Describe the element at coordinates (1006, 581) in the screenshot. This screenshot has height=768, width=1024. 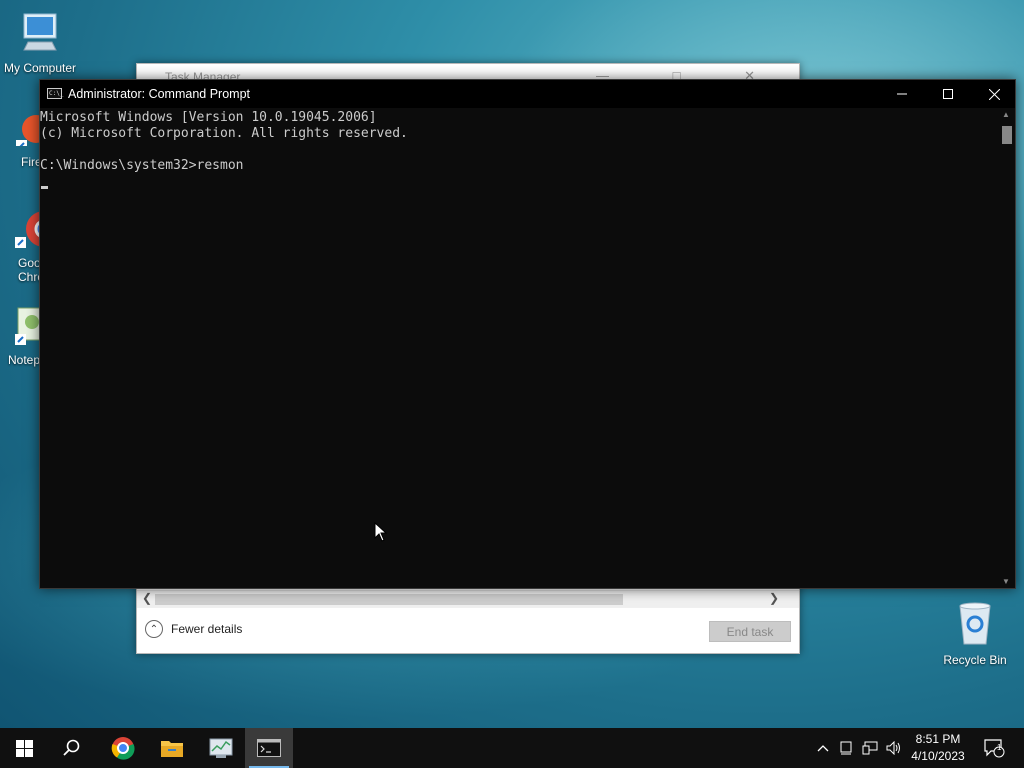
I see `scroll-down-icon: ▼` at that location.